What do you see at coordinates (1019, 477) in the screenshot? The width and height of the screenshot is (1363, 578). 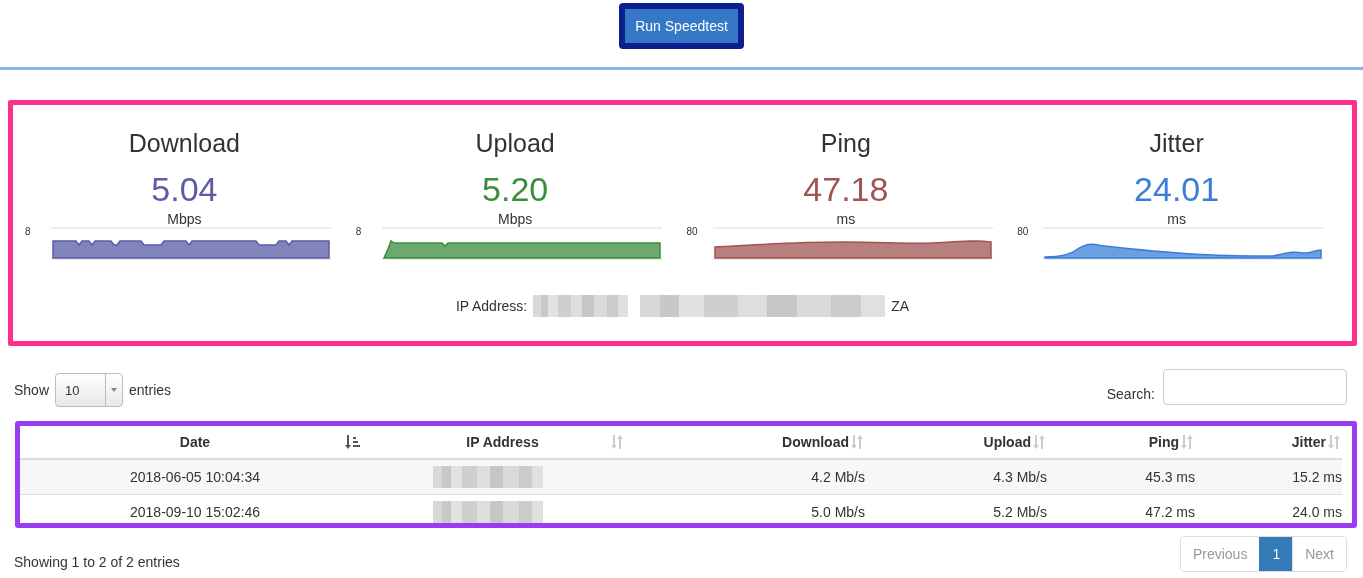 I see `upload-cell-text: 4.3 Mb/s` at bounding box center [1019, 477].